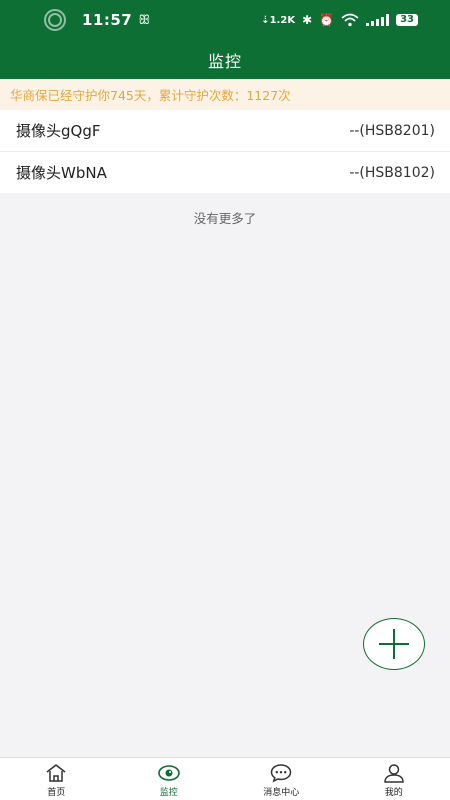 This screenshot has width=450, height=800. What do you see at coordinates (61, 173) in the screenshot?
I see `device-name: 摄像头WbNA` at bounding box center [61, 173].